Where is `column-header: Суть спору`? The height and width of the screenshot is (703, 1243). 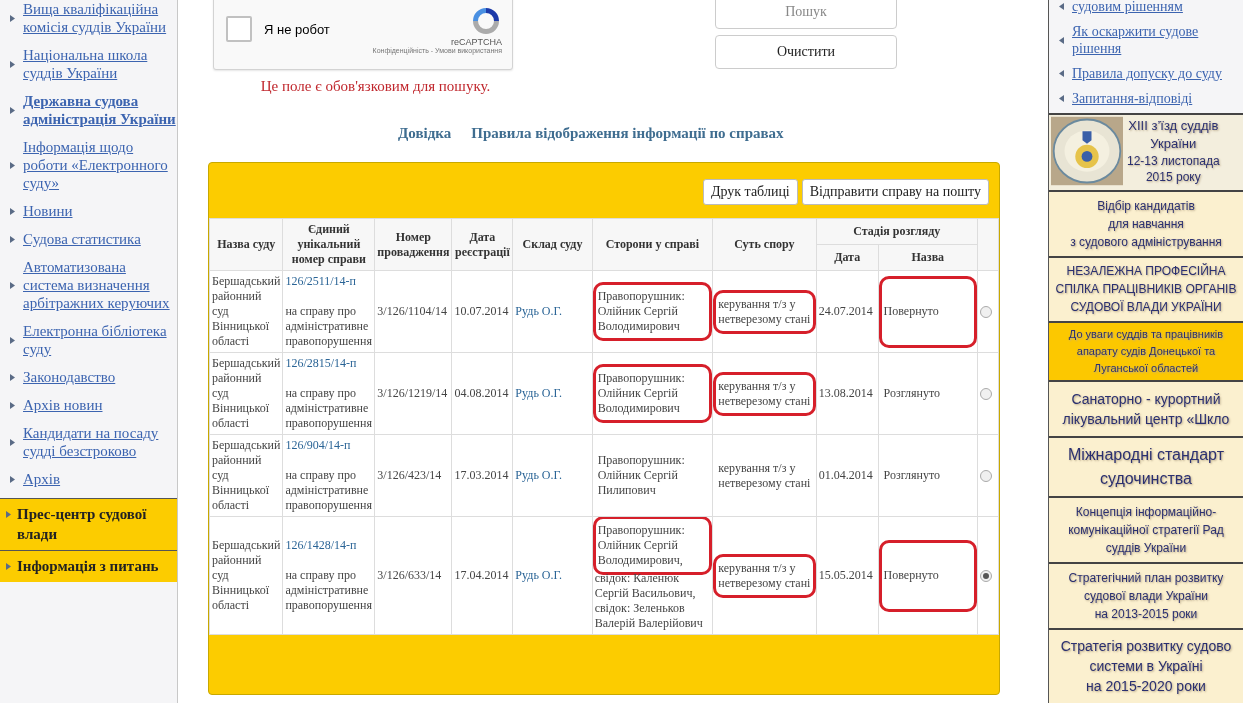
column-header: Суть спору is located at coordinates (764, 244).